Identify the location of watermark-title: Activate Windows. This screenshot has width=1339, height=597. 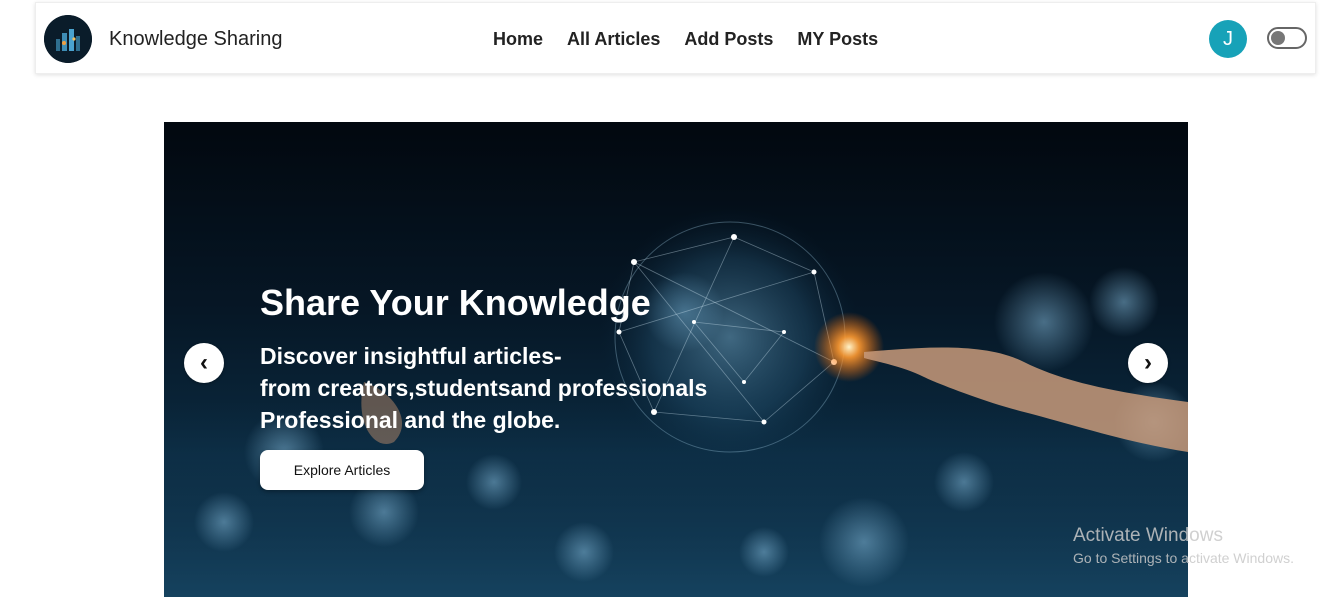
(1148, 535).